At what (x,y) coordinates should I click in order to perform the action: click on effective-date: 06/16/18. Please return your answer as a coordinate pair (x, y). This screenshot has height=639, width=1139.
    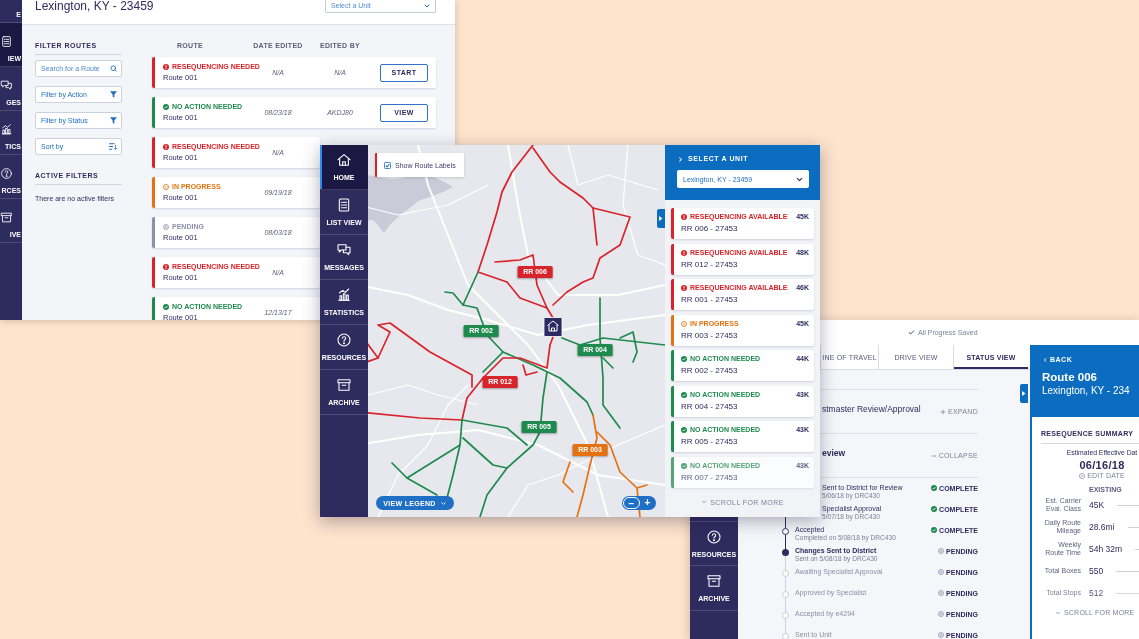
    Looking at the image, I should click on (1102, 465).